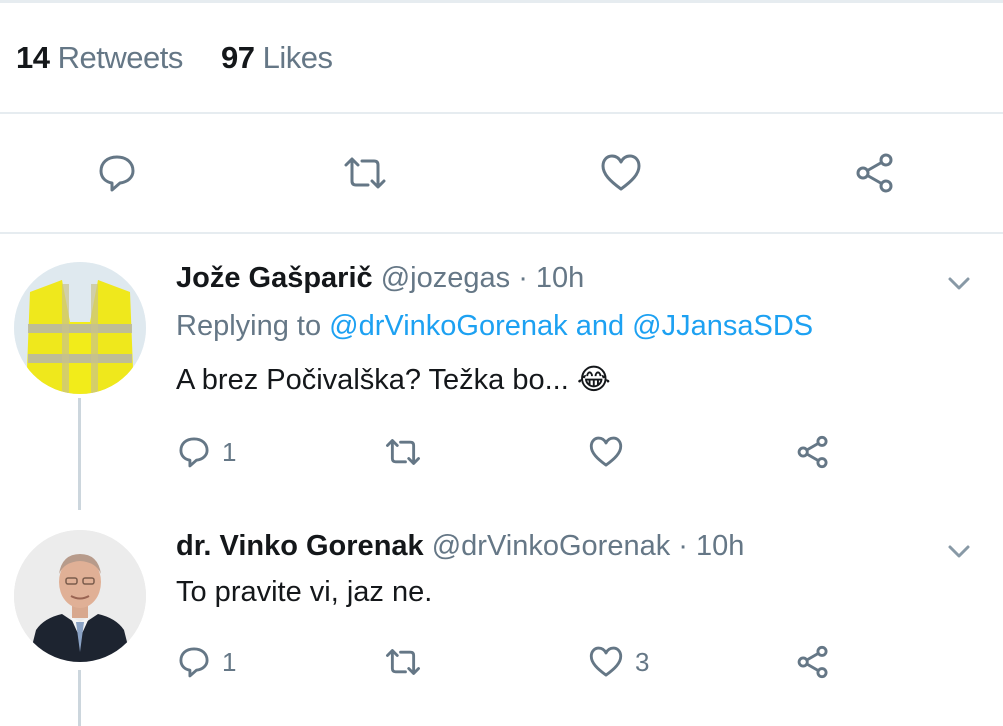  I want to click on likes-label: Likes, so click(298, 57).